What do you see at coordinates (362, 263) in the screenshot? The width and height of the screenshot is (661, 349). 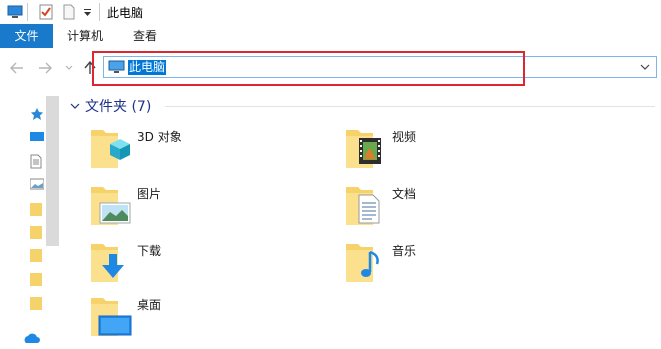 I see `music-folder-icon` at bounding box center [362, 263].